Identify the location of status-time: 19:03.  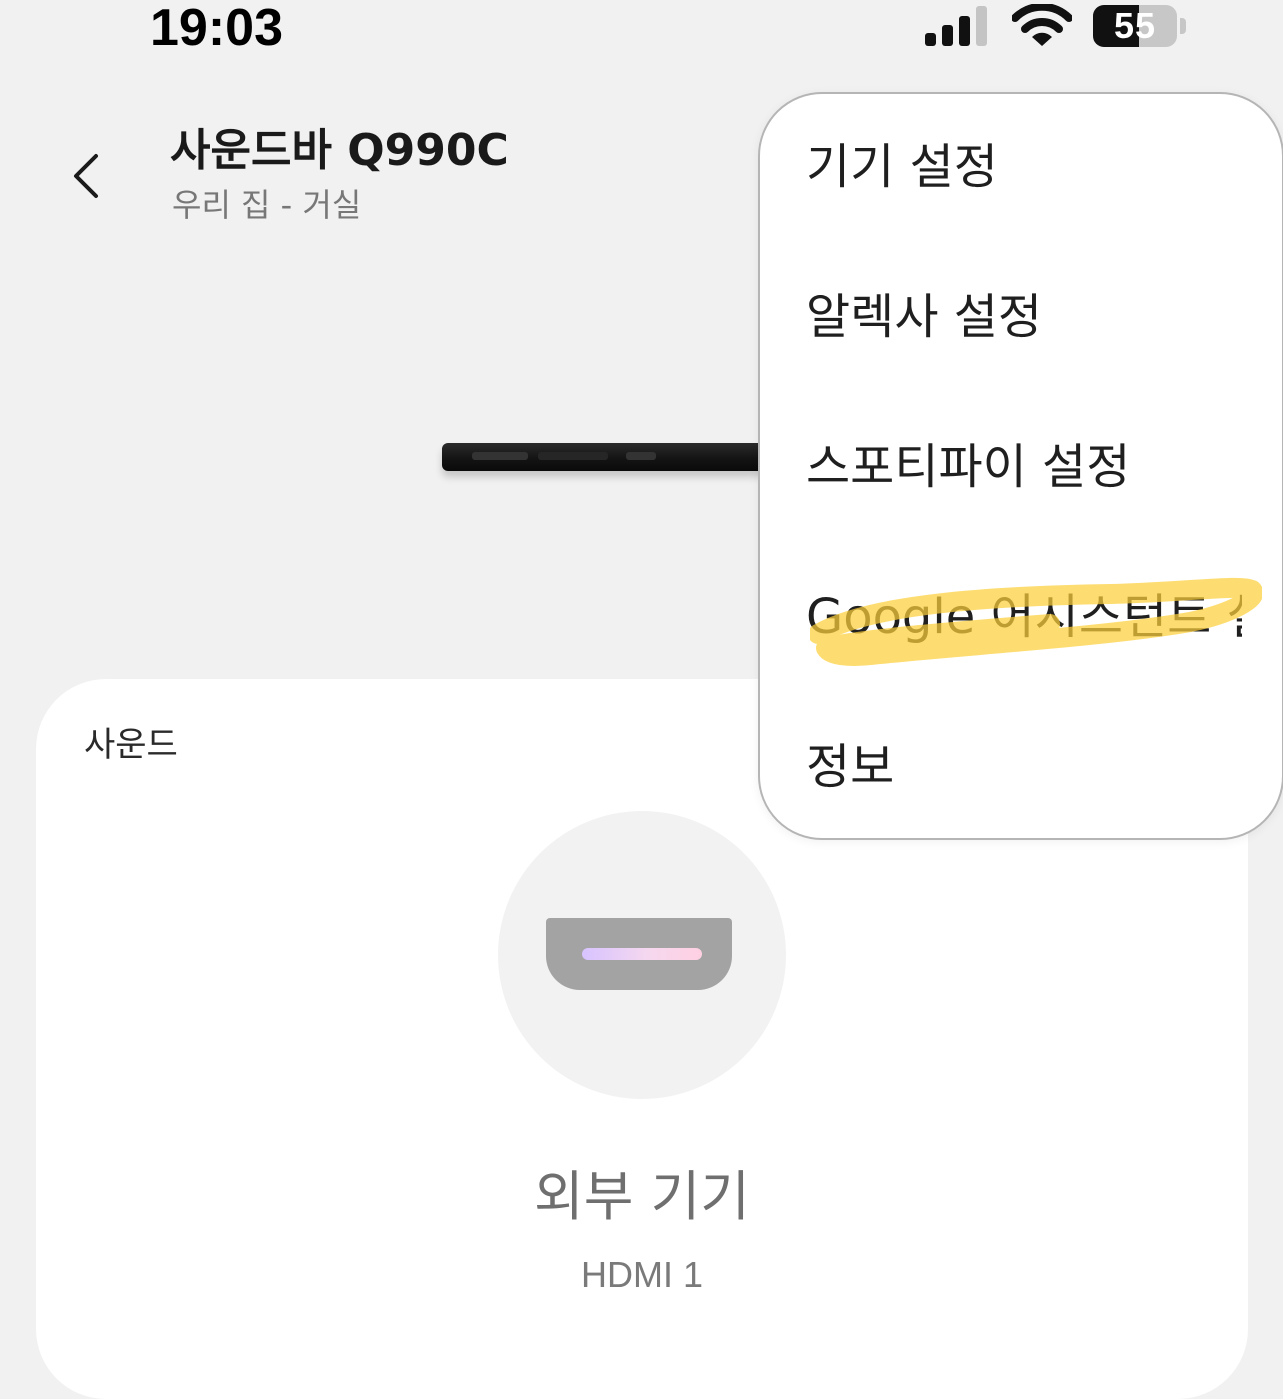
(216, 28).